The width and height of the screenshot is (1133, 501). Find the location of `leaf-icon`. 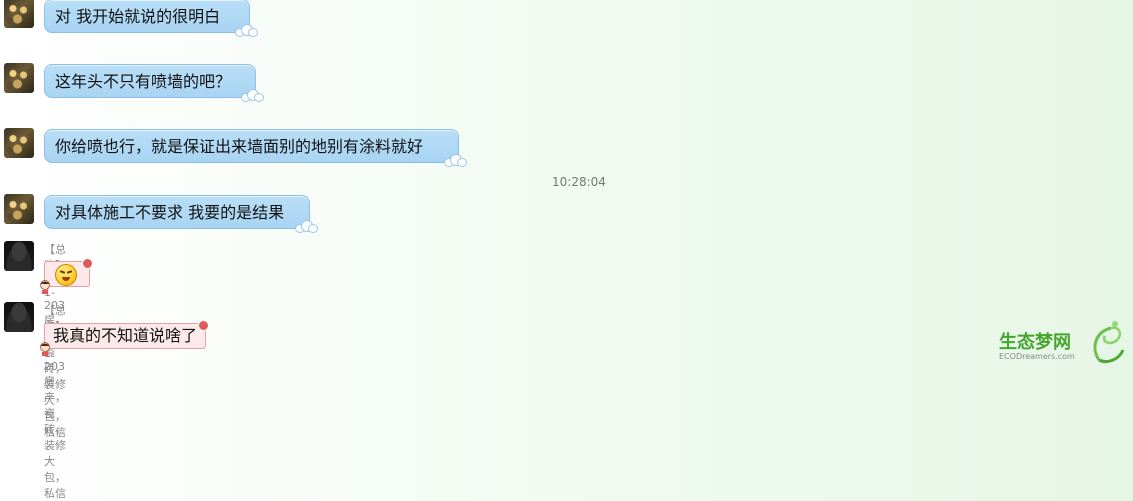

leaf-icon is located at coordinates (1109, 342).